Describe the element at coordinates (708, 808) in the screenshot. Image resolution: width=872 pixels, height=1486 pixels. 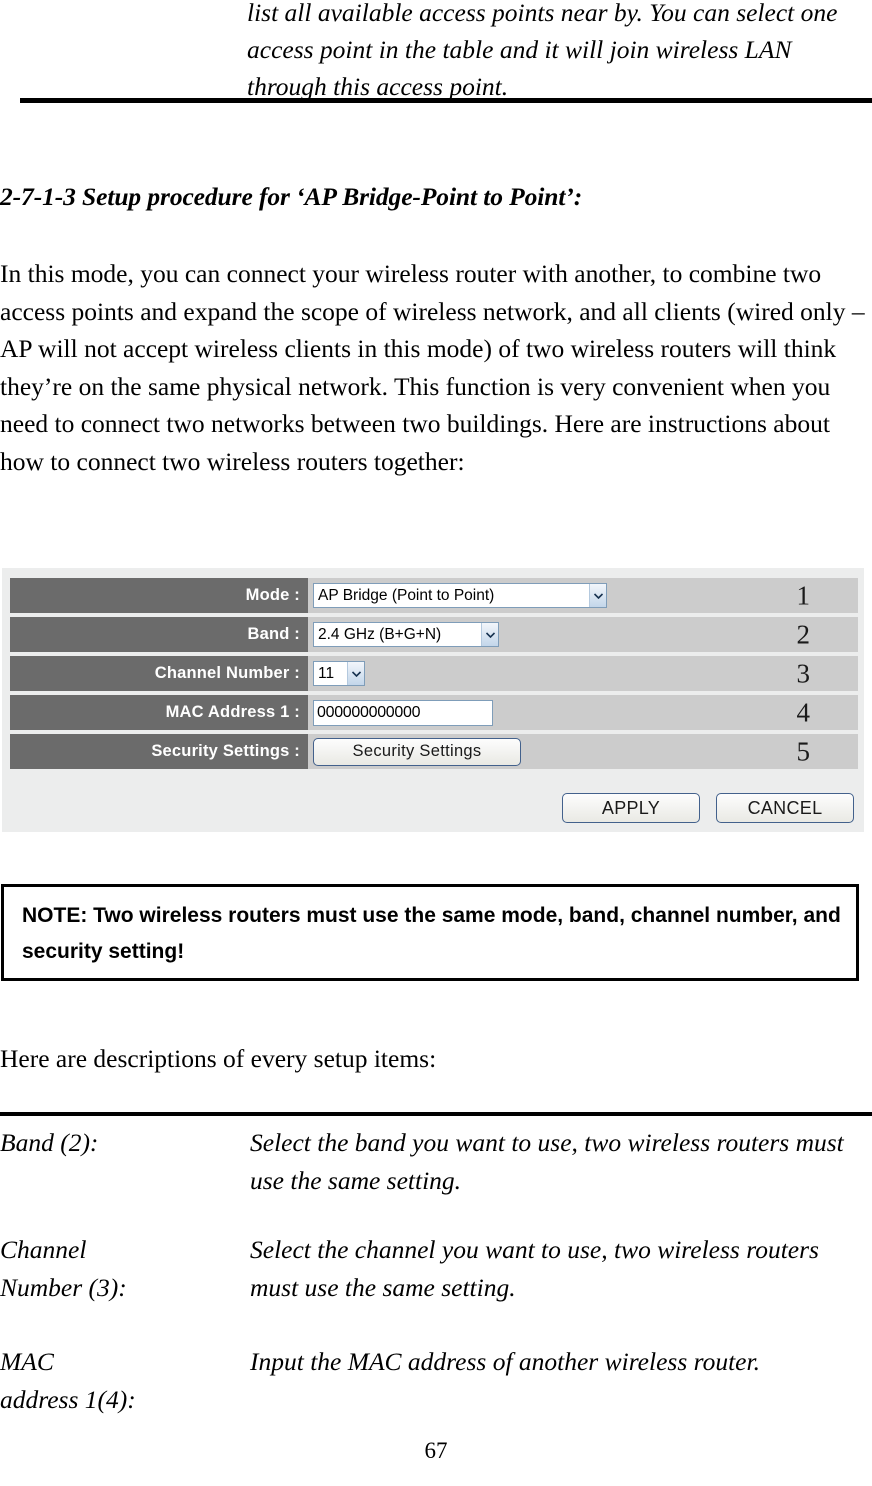
I see `panel-actions: APPLY CANCEL` at that location.